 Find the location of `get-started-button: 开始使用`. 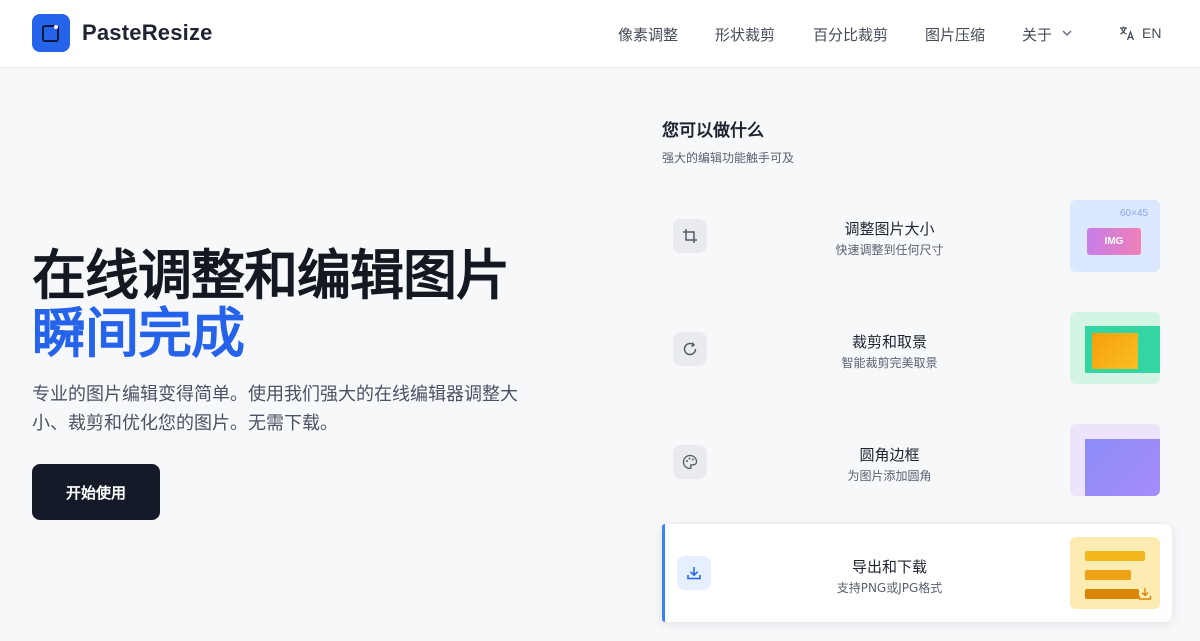

get-started-button: 开始使用 is located at coordinates (96, 492).